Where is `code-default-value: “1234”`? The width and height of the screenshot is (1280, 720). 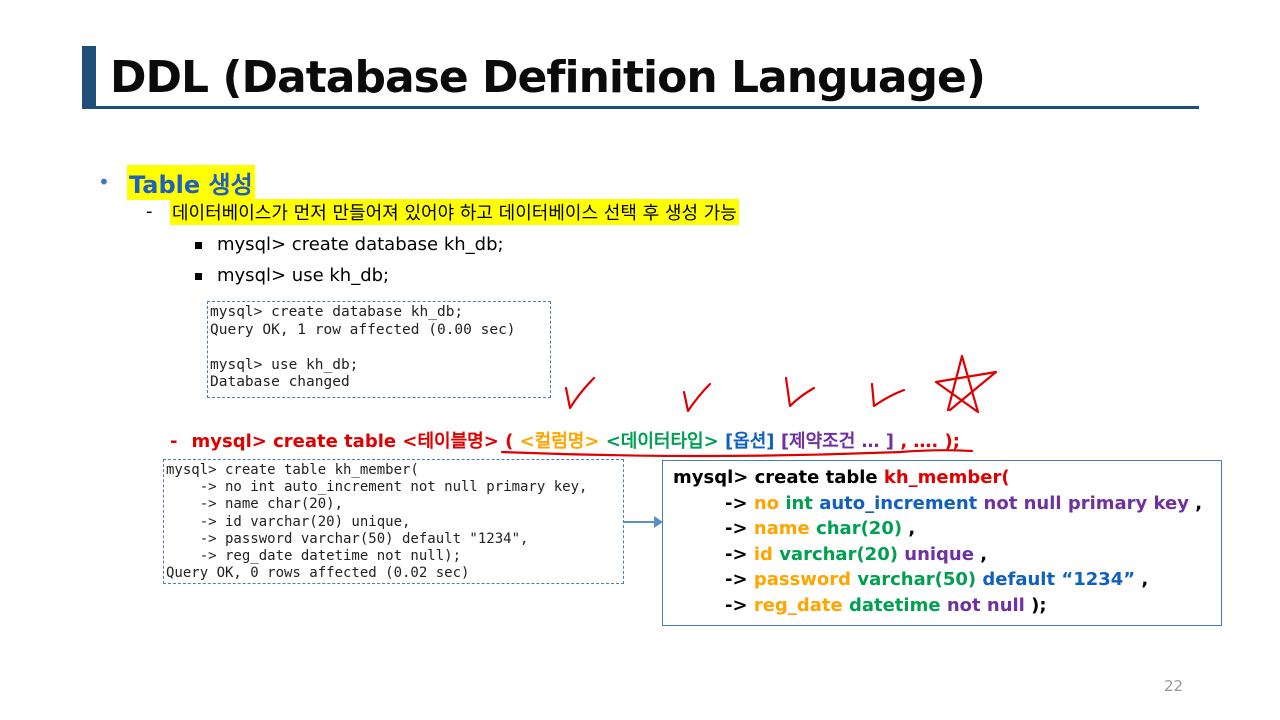 code-default-value: “1234” is located at coordinates (1098, 579).